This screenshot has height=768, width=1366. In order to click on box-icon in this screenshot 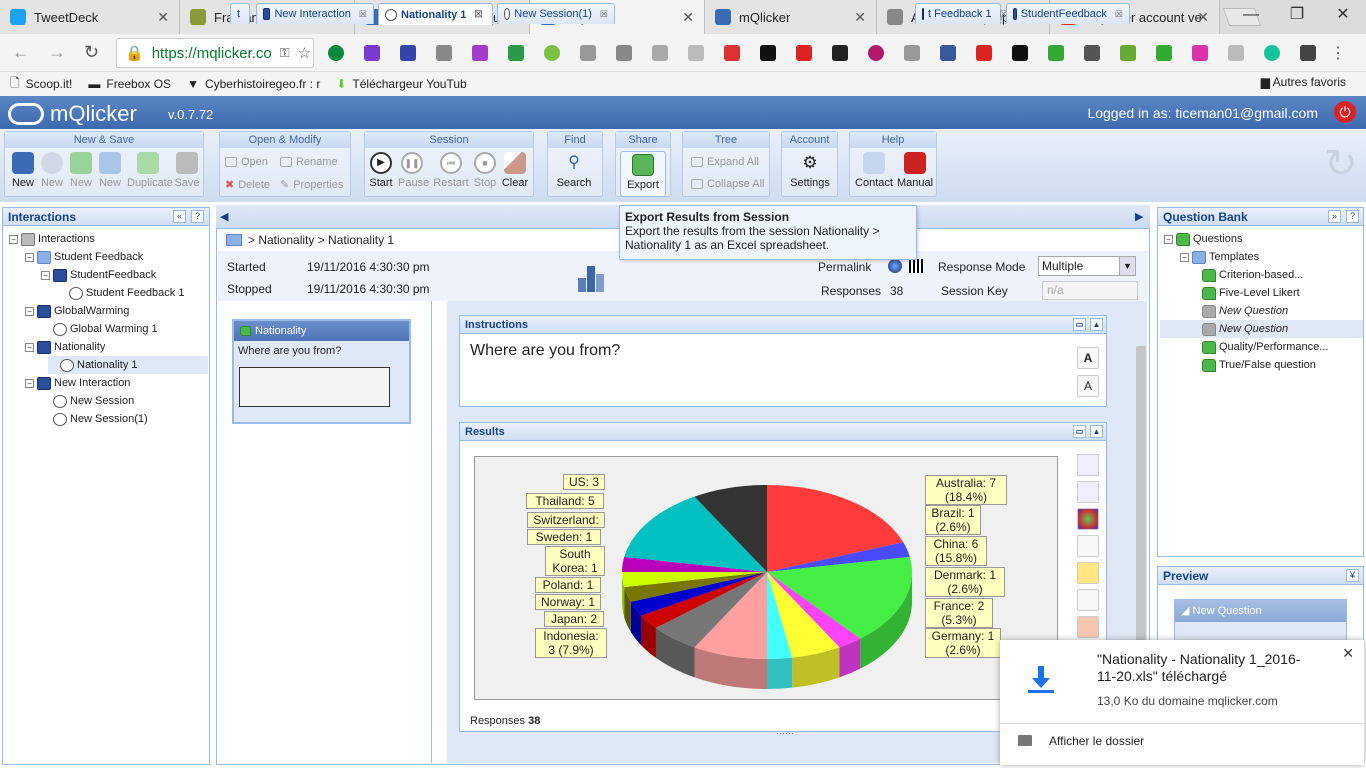, I will do `click(948, 53)`.